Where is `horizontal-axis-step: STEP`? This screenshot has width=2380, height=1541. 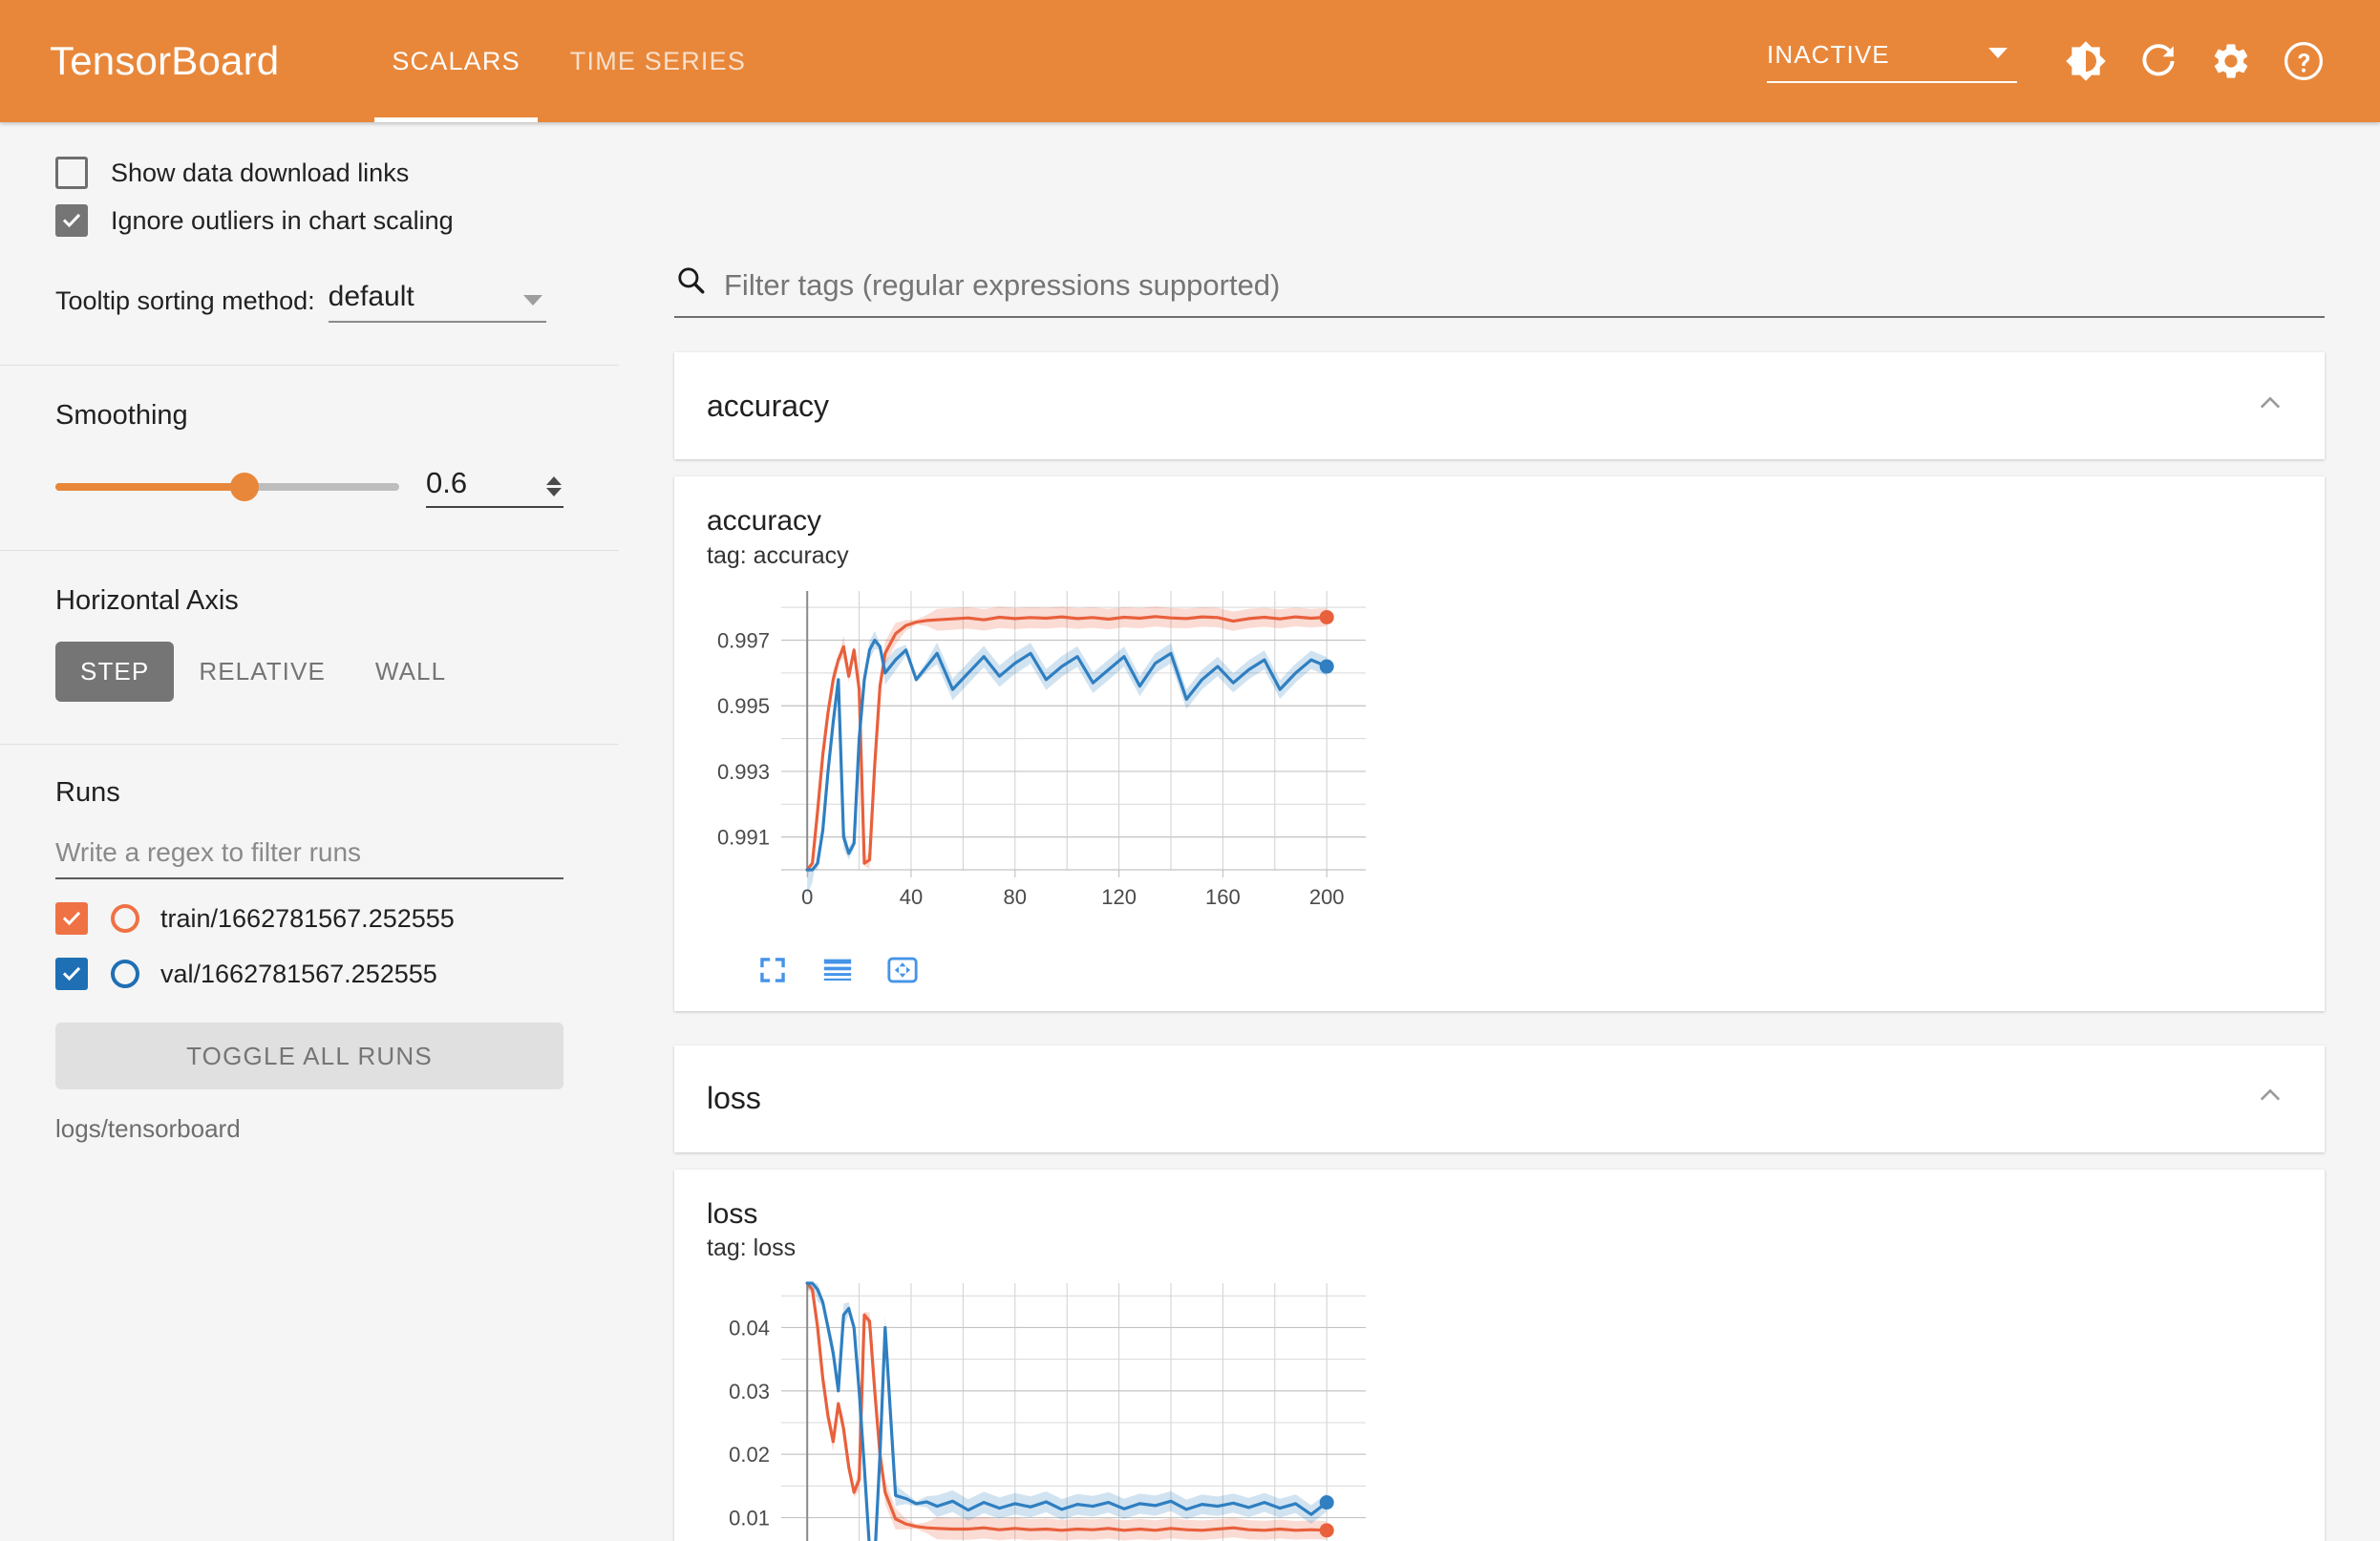 horizontal-axis-step: STEP is located at coordinates (115, 672).